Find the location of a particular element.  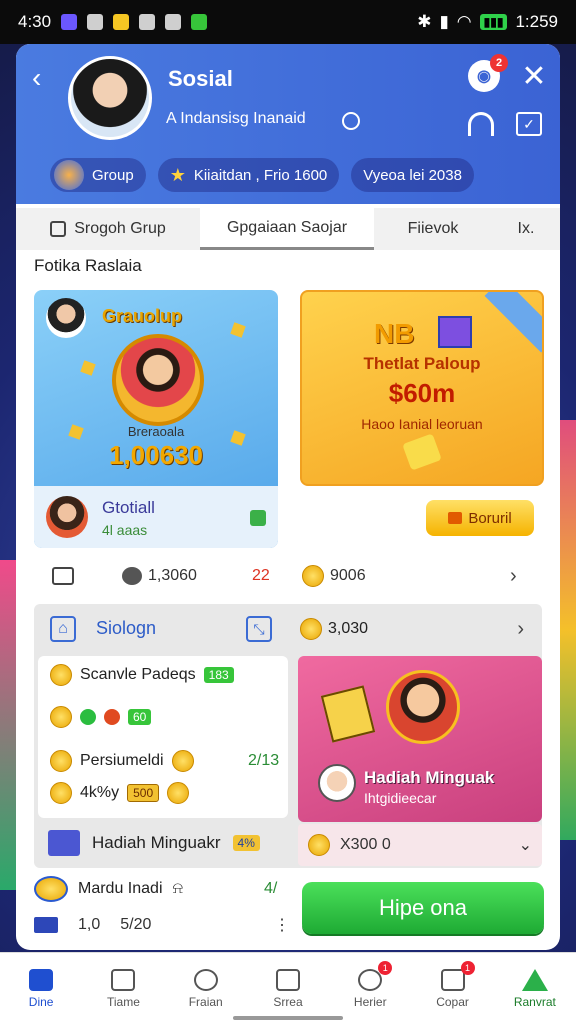

coin-bubble-icon is located at coordinates (51, 889).